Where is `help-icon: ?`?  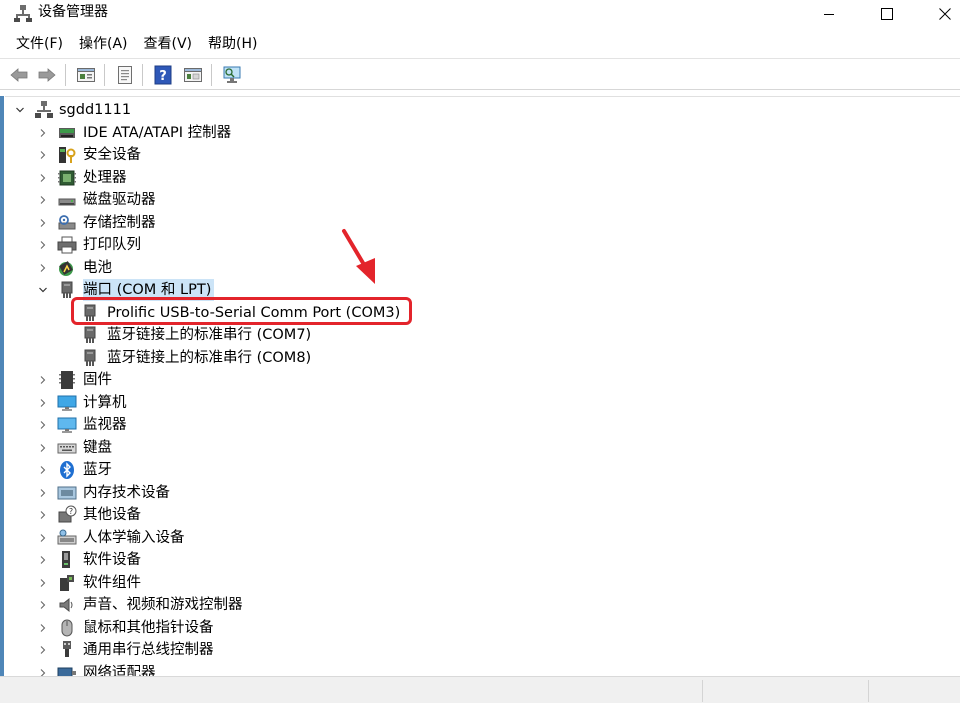
help-icon: ? is located at coordinates (163, 75).